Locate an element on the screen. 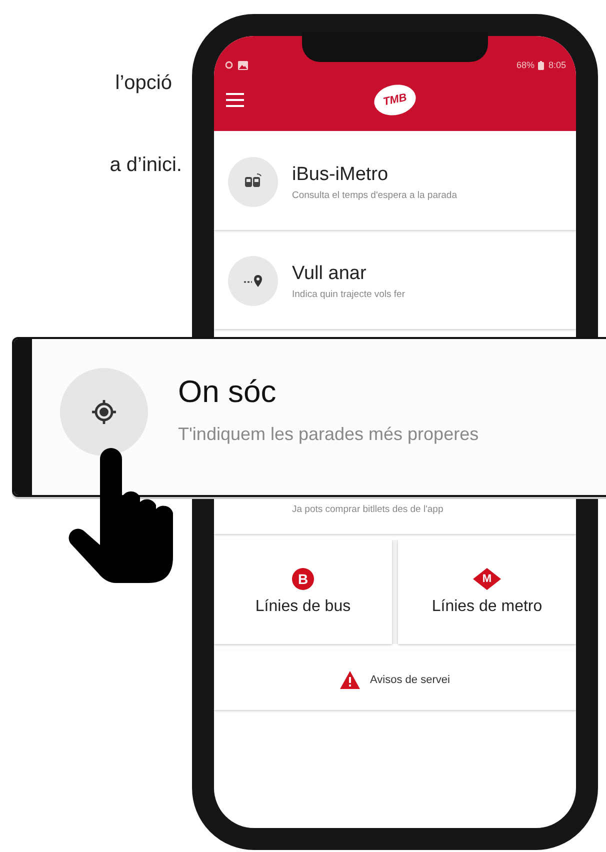  pointing-hand-icon is located at coordinates (121, 515).